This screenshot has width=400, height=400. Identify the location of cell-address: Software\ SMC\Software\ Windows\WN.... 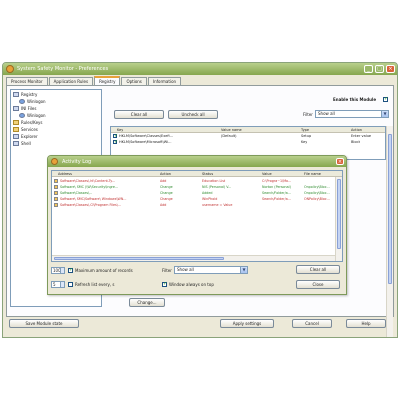
(93, 199).